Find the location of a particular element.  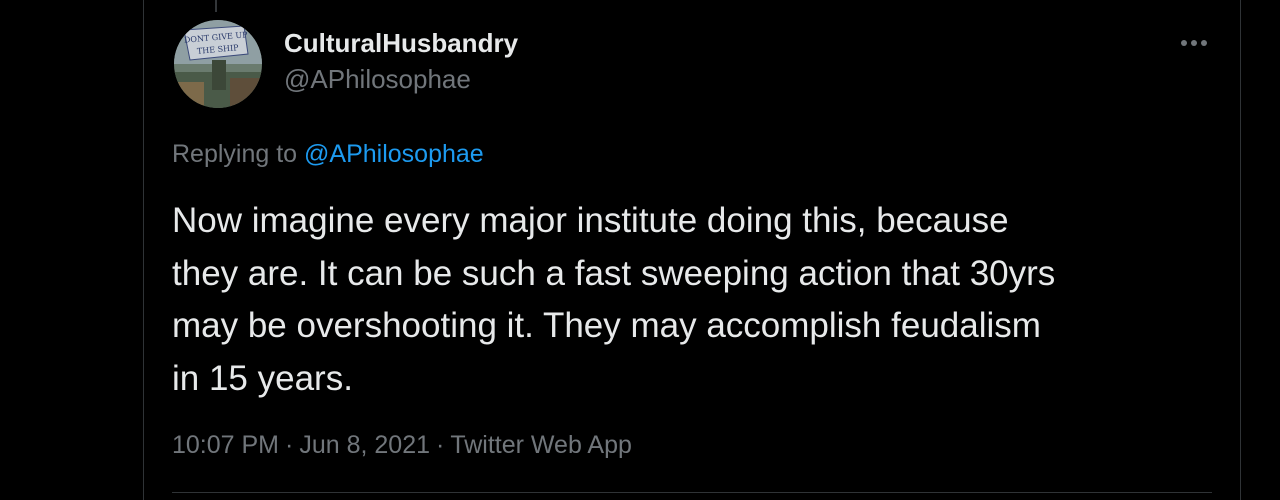

avatar-image: DONT GIVE UP THE SHIP is located at coordinates (218, 64).